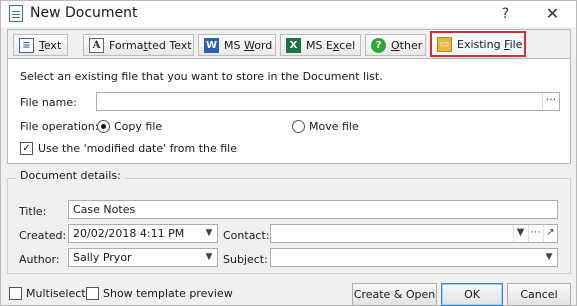 This screenshot has height=306, width=577. I want to click on text-doc-icon: ≡, so click(26, 45).